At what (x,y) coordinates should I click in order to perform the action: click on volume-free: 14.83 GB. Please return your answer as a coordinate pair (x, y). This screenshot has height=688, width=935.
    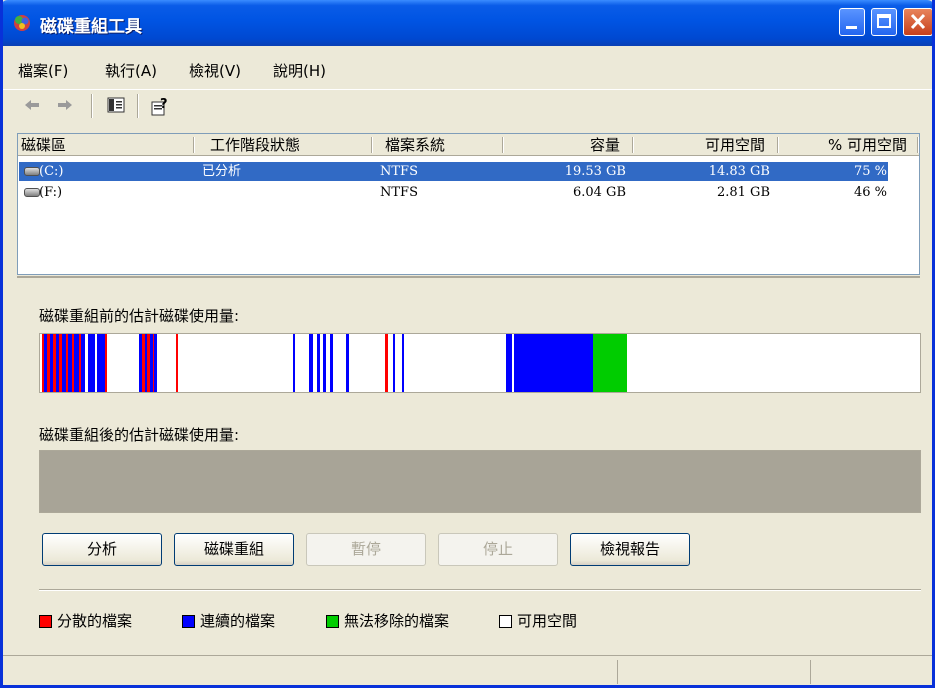
    Looking at the image, I should click on (739, 171).